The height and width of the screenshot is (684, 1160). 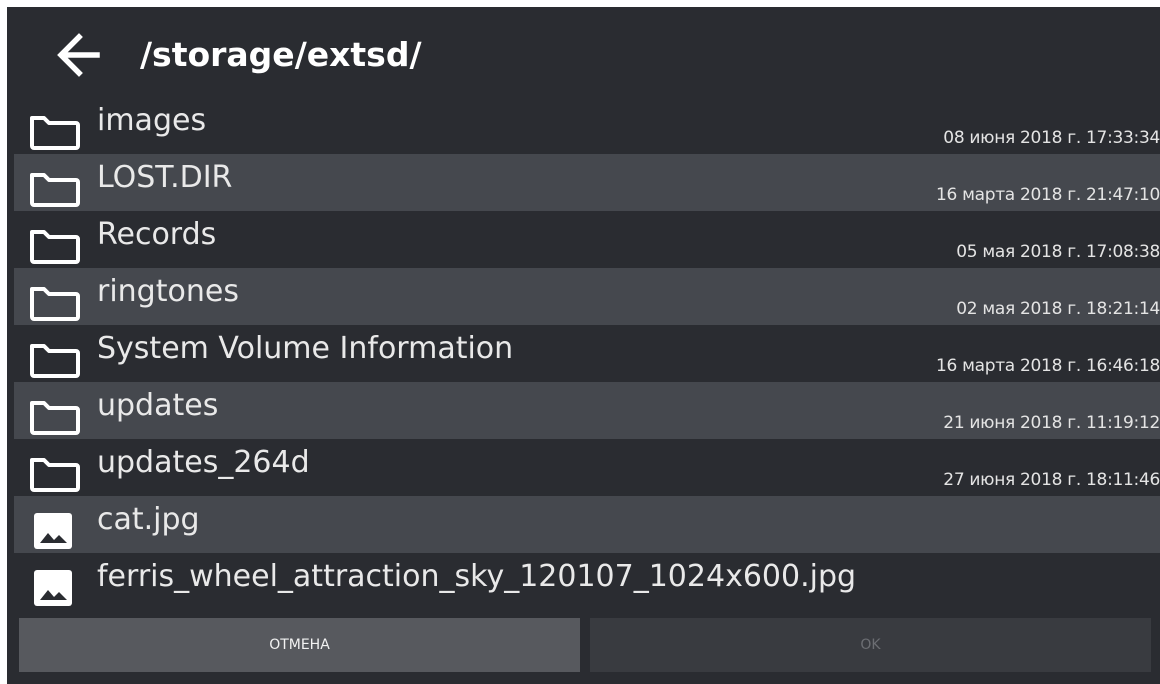 I want to click on file-name: cat.jpg, so click(x=148, y=519).